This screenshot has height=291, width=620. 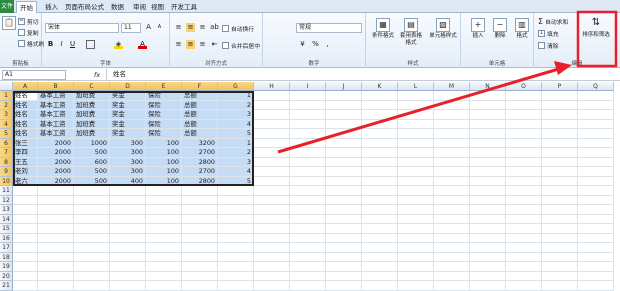 What do you see at coordinates (597, 39) in the screenshot?
I see `highlight-box` at bounding box center [597, 39].